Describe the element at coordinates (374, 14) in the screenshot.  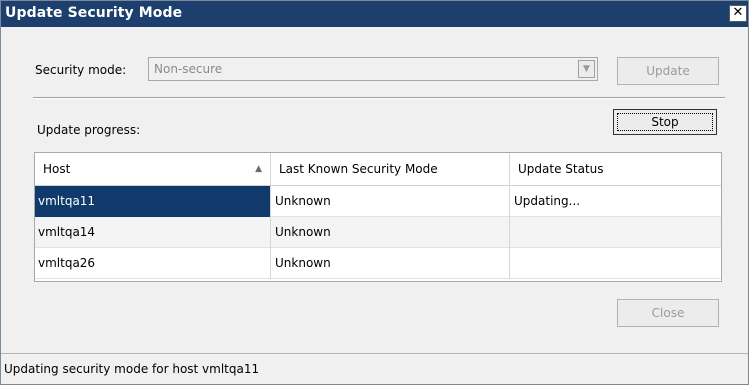
I see `title-bar: Update Security Mode ✕` at that location.